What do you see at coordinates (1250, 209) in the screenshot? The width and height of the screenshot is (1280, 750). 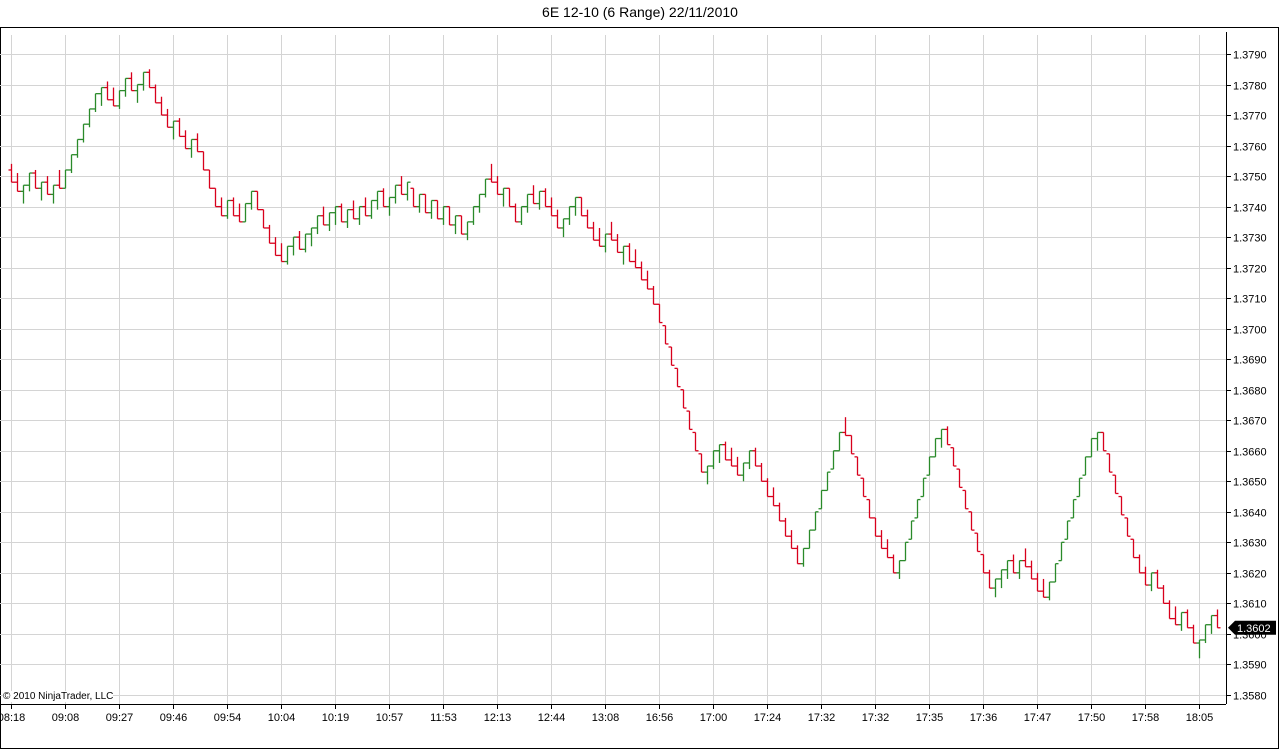 I see `y-tick-label: 1.3740` at bounding box center [1250, 209].